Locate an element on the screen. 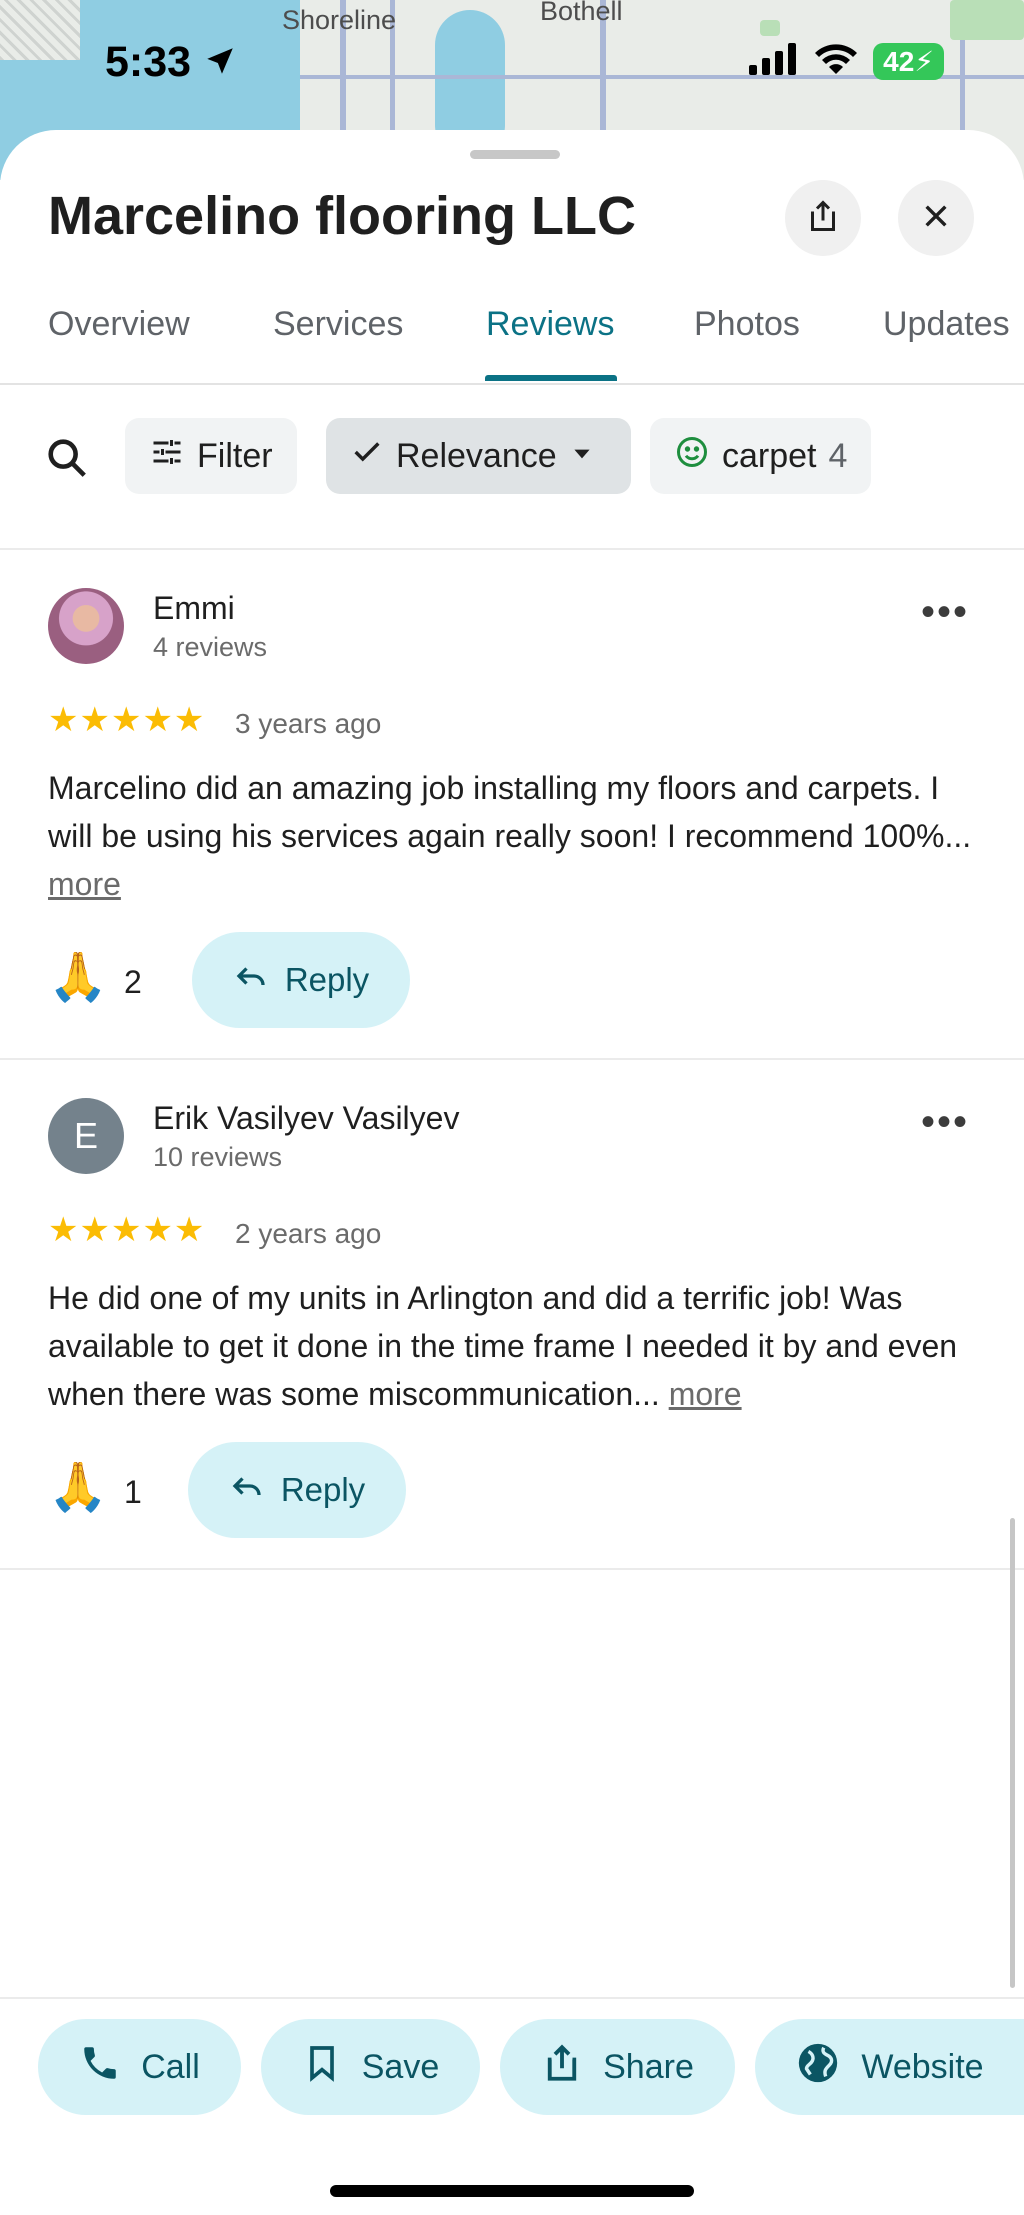 The width and height of the screenshot is (1024, 2215). reviewer-avatar is located at coordinates (86, 626).